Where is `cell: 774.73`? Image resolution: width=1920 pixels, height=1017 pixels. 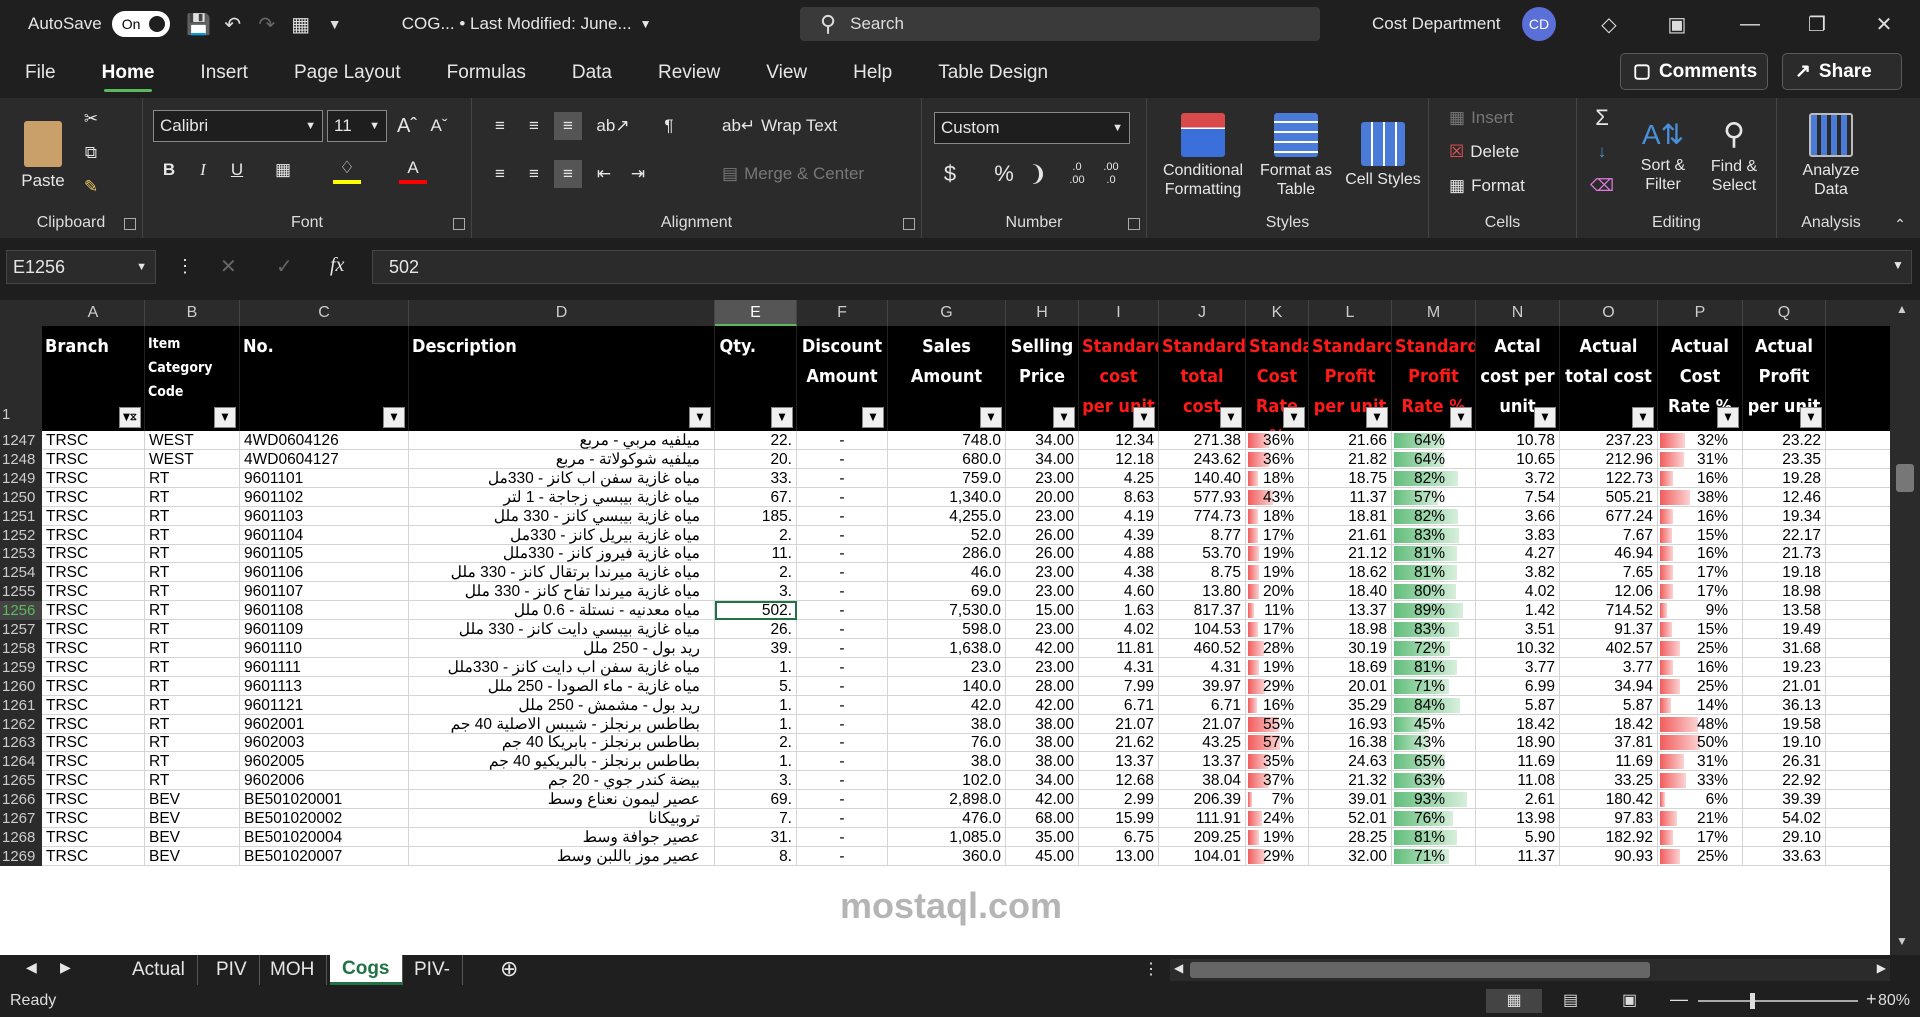
cell: 774.73 is located at coordinates (1202, 516).